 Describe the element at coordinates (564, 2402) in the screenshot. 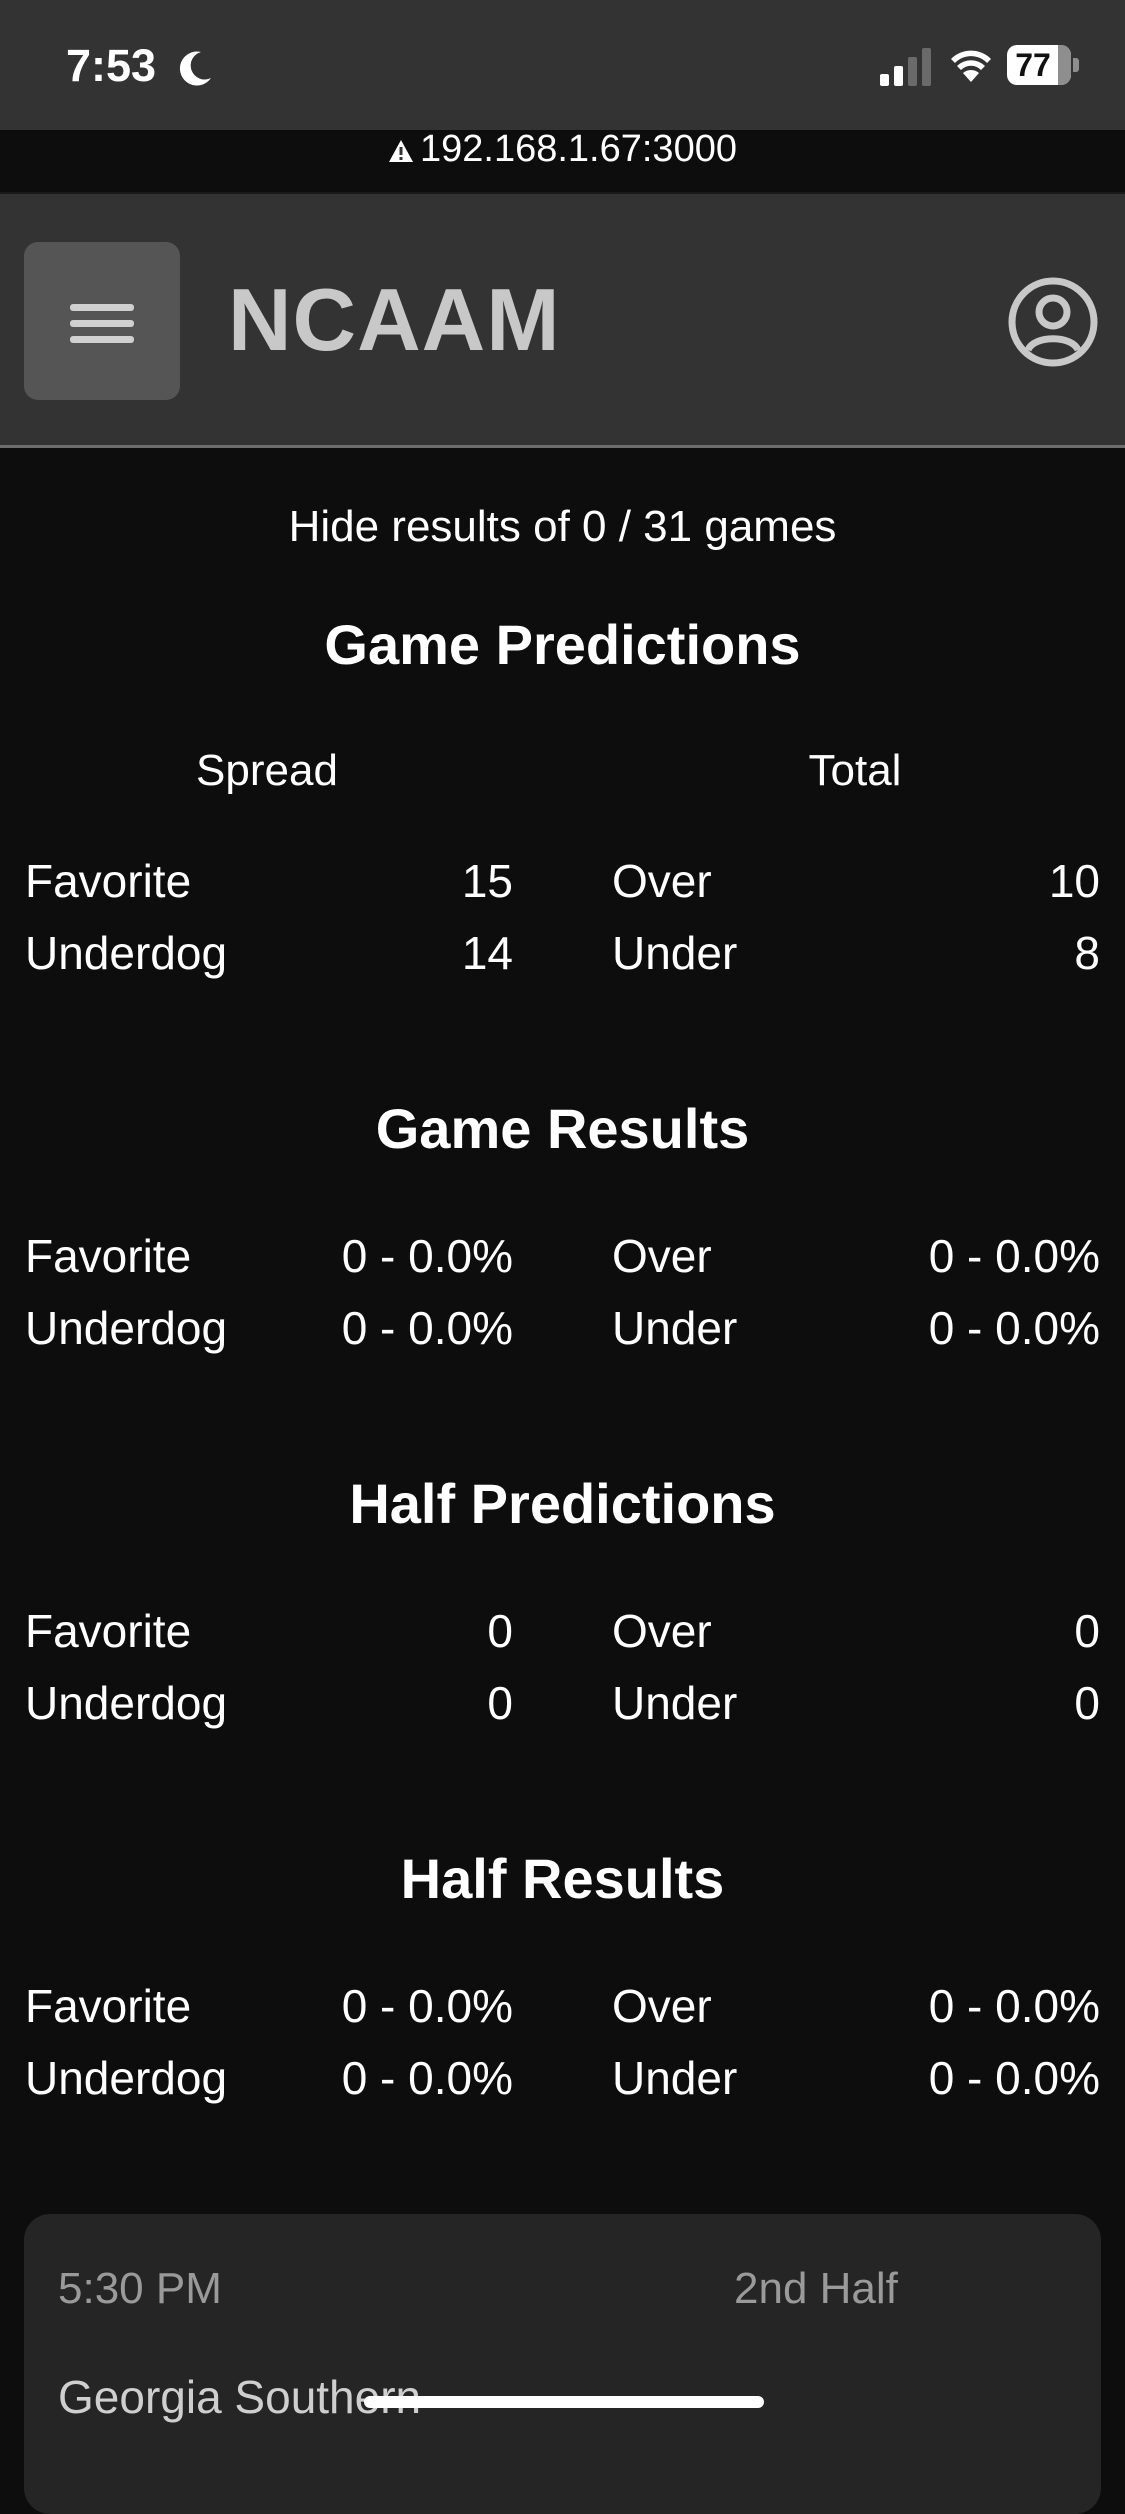

I see `home-indicator` at that location.